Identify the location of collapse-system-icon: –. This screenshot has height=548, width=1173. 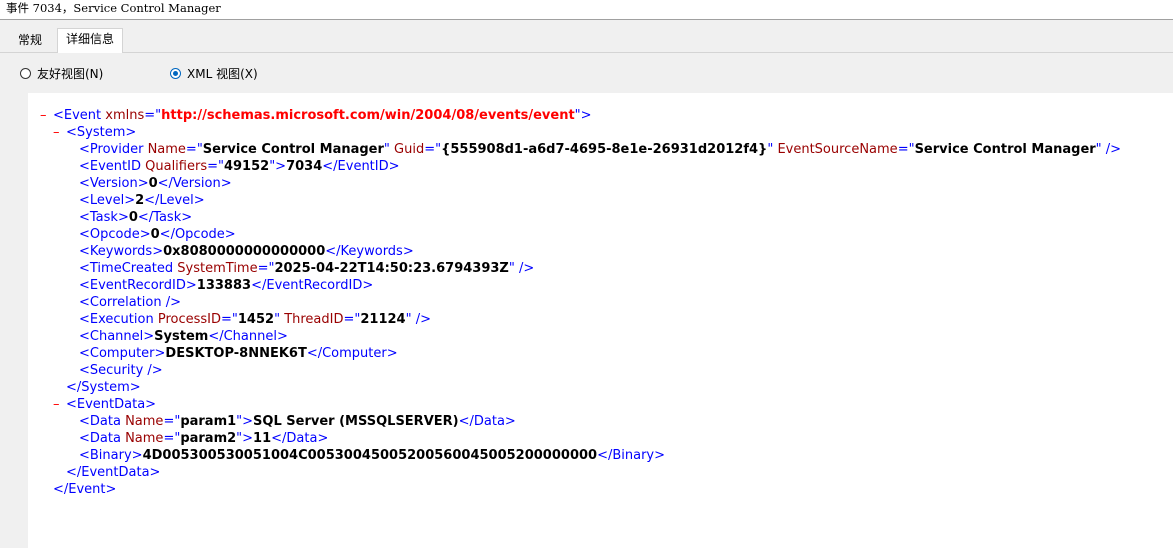
(59, 132).